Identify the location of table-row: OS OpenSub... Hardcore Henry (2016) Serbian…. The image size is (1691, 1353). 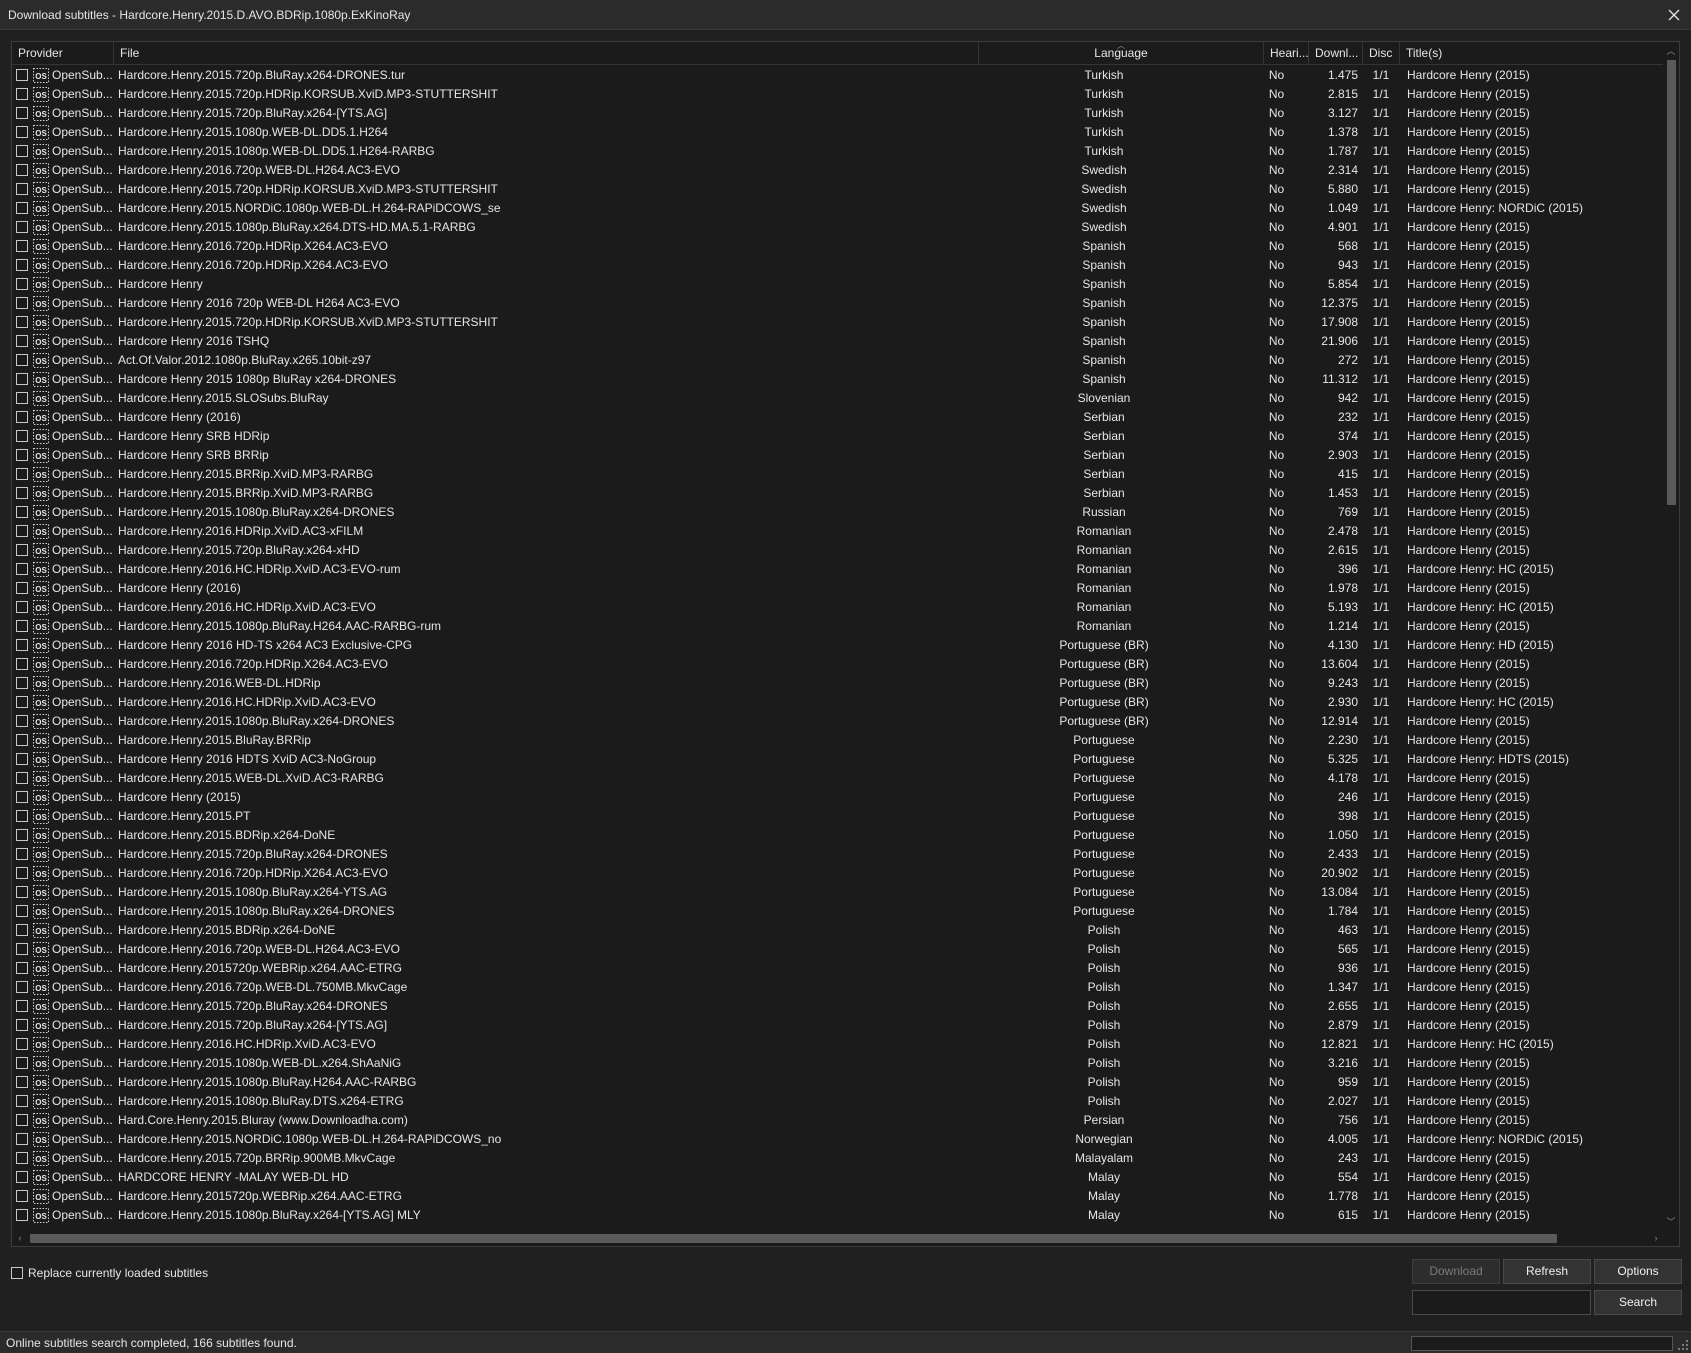
(838, 417).